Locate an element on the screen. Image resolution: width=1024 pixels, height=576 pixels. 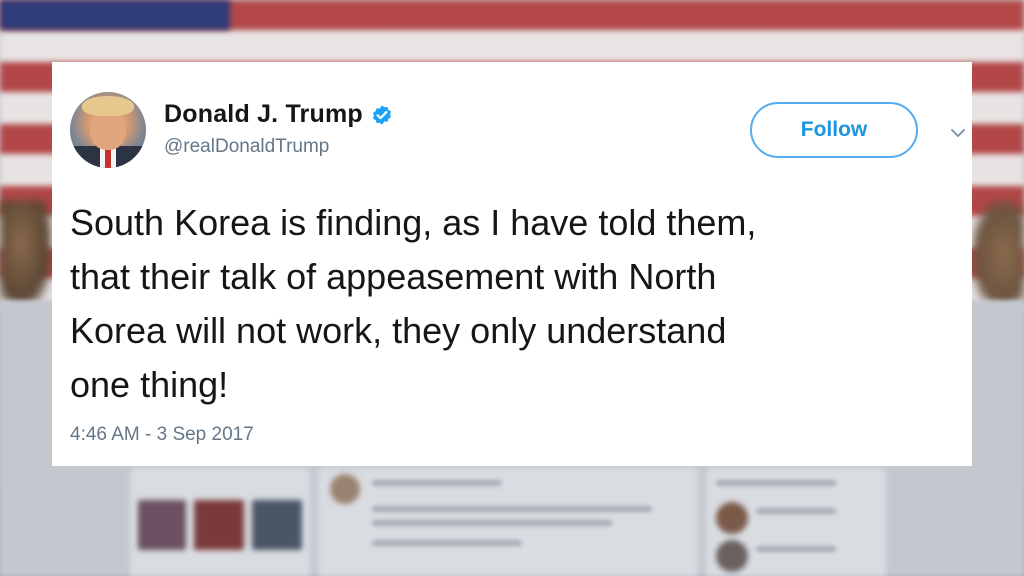
tweet-timestamp: 4:46 AM - 3 Sep 2017 is located at coordinates (162, 435).